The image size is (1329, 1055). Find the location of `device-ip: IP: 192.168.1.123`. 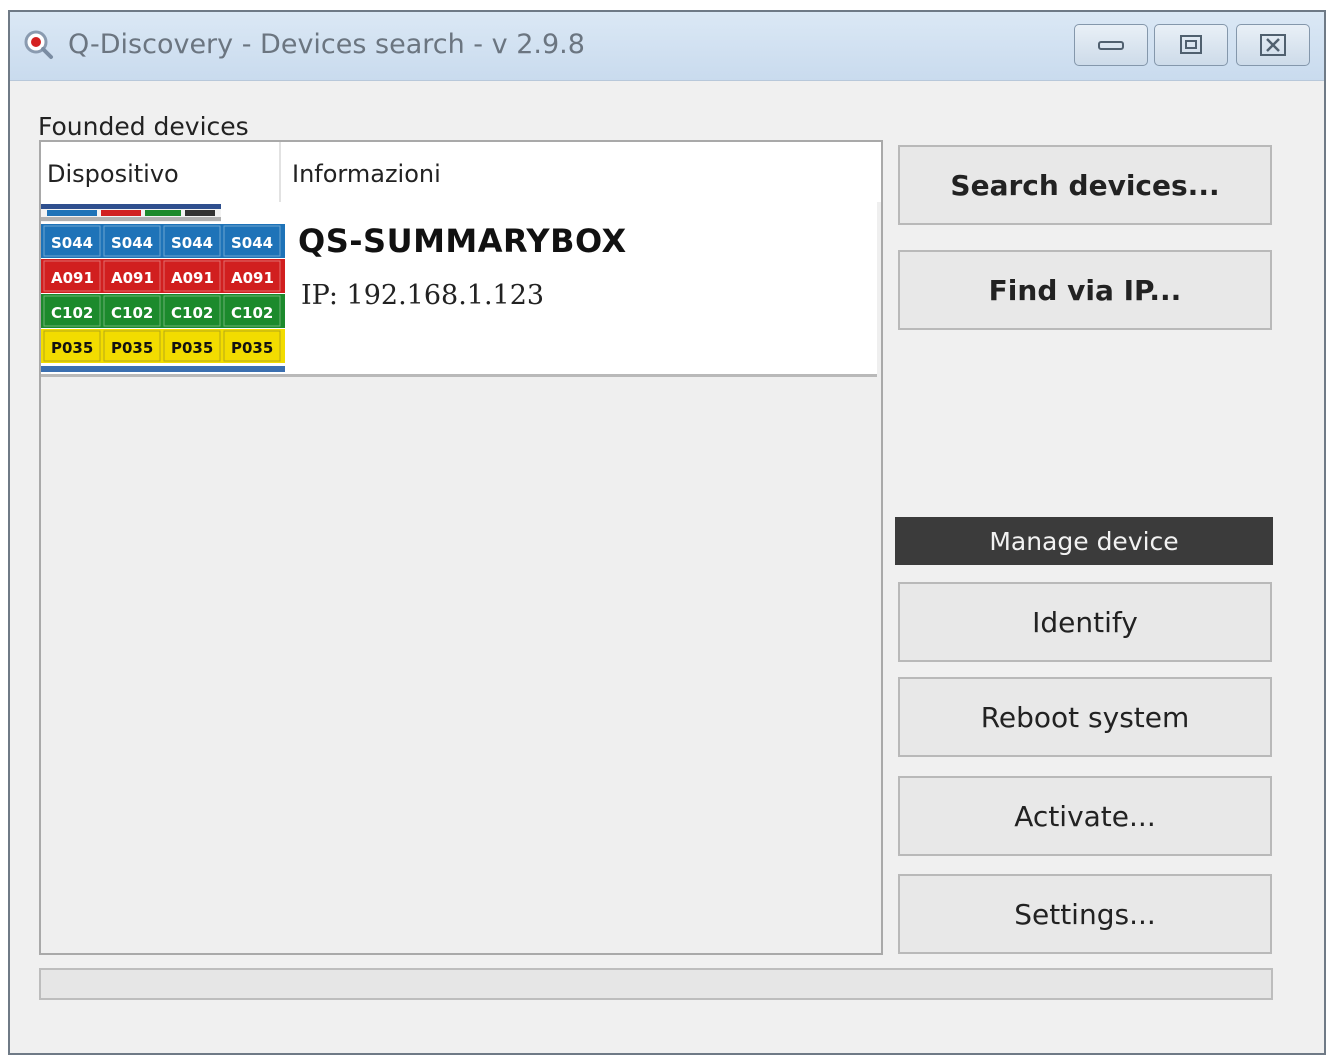

device-ip: IP: 192.168.1.123 is located at coordinates (423, 295).